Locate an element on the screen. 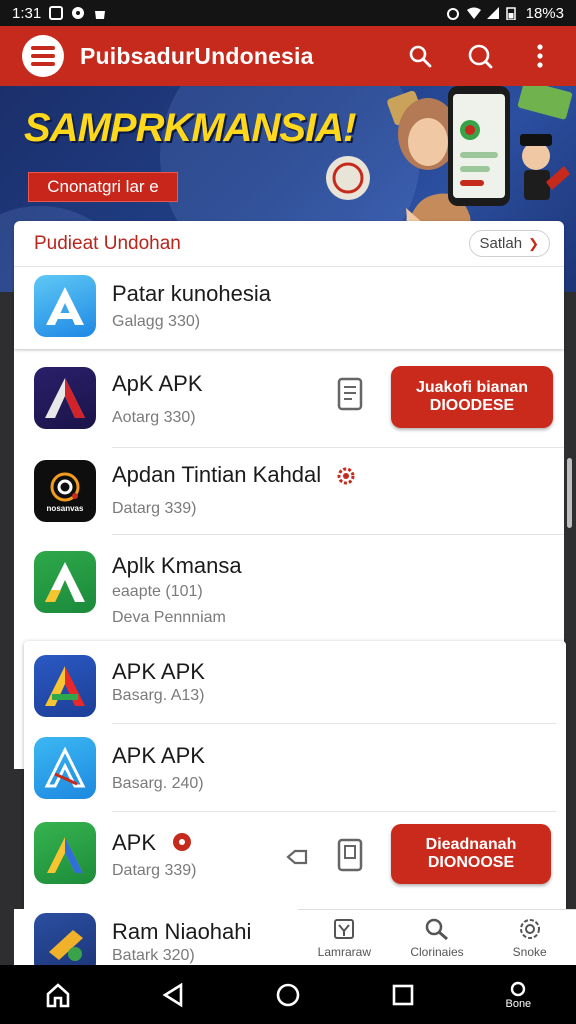 The image size is (576, 1024). app-name: Ram Niaohahi is located at coordinates (182, 931).